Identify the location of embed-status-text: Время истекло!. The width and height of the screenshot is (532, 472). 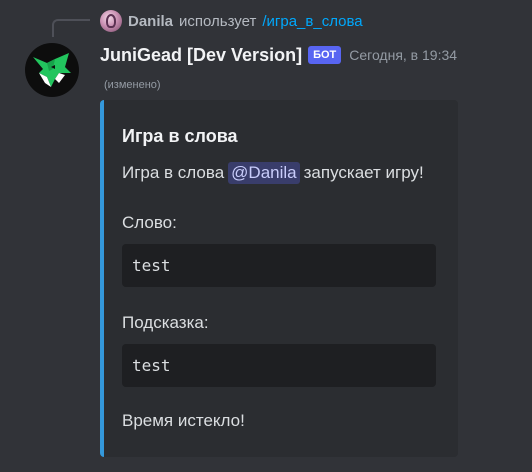
(183, 420).